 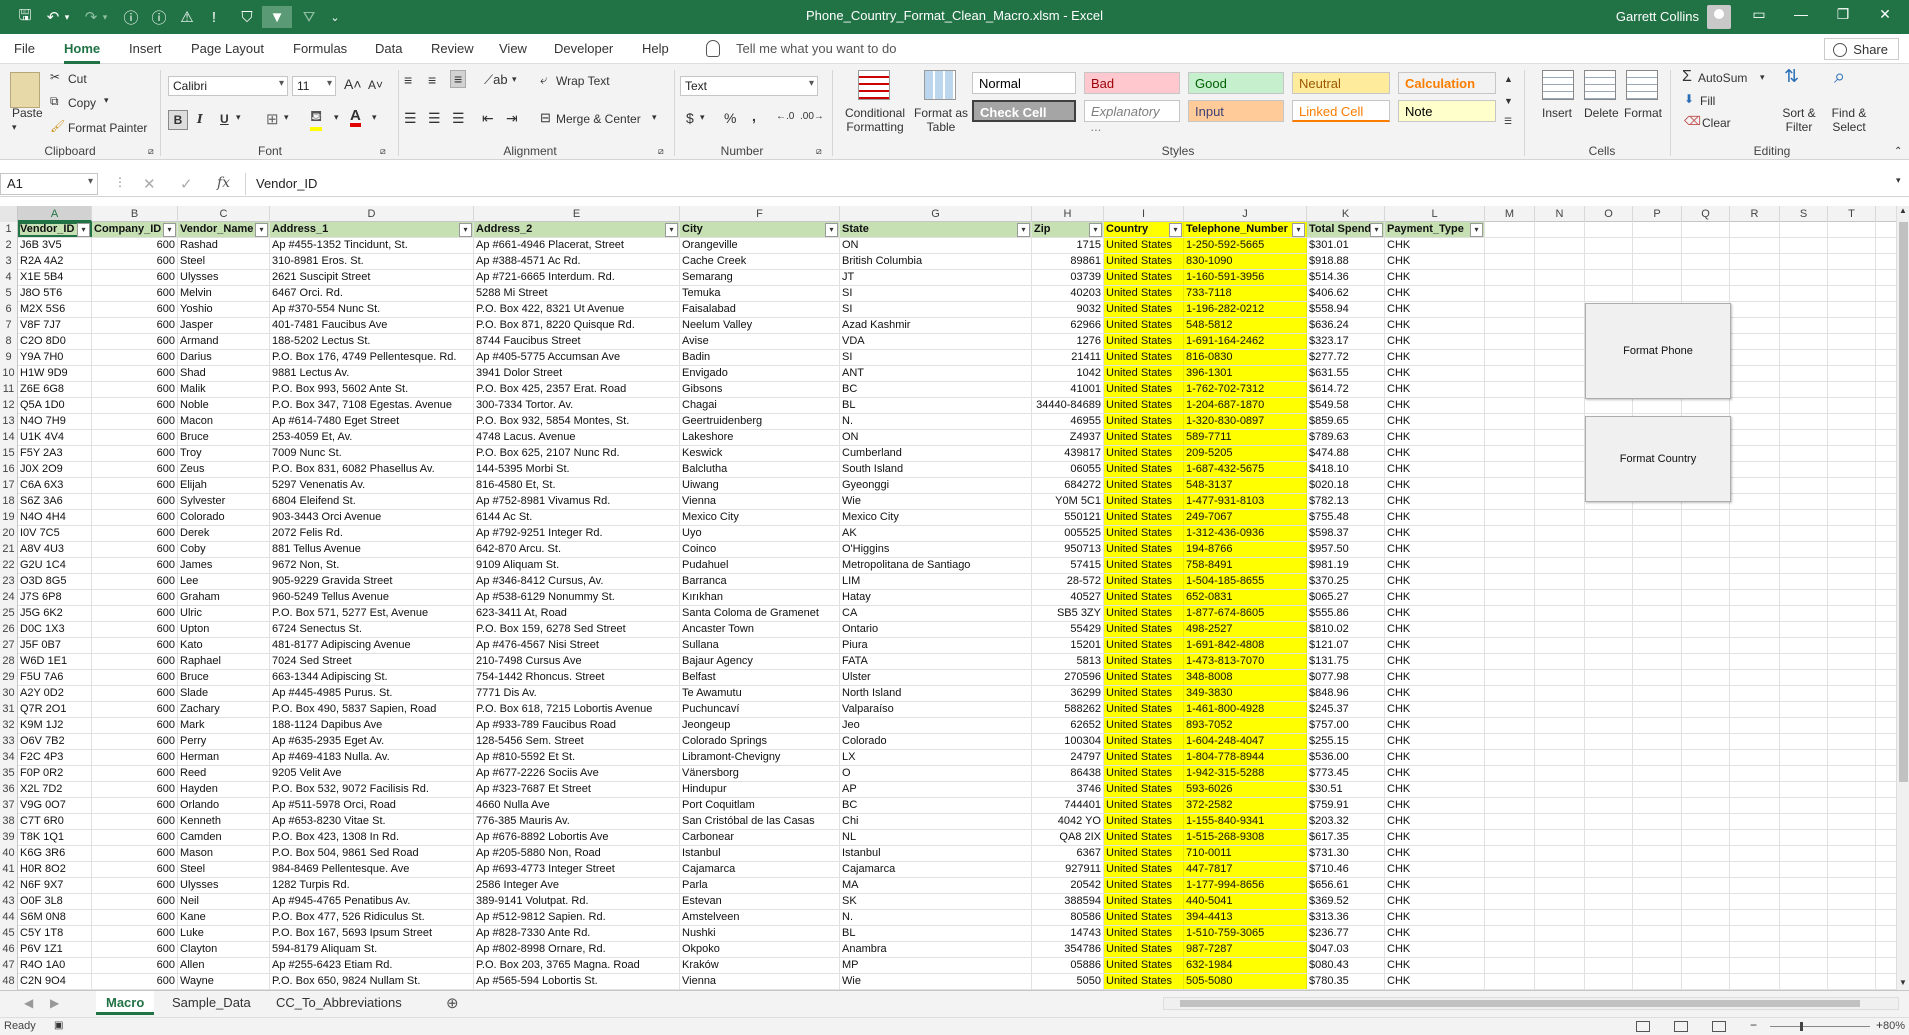 I want to click on autosum-button: AutoSum, so click(x=1722, y=78).